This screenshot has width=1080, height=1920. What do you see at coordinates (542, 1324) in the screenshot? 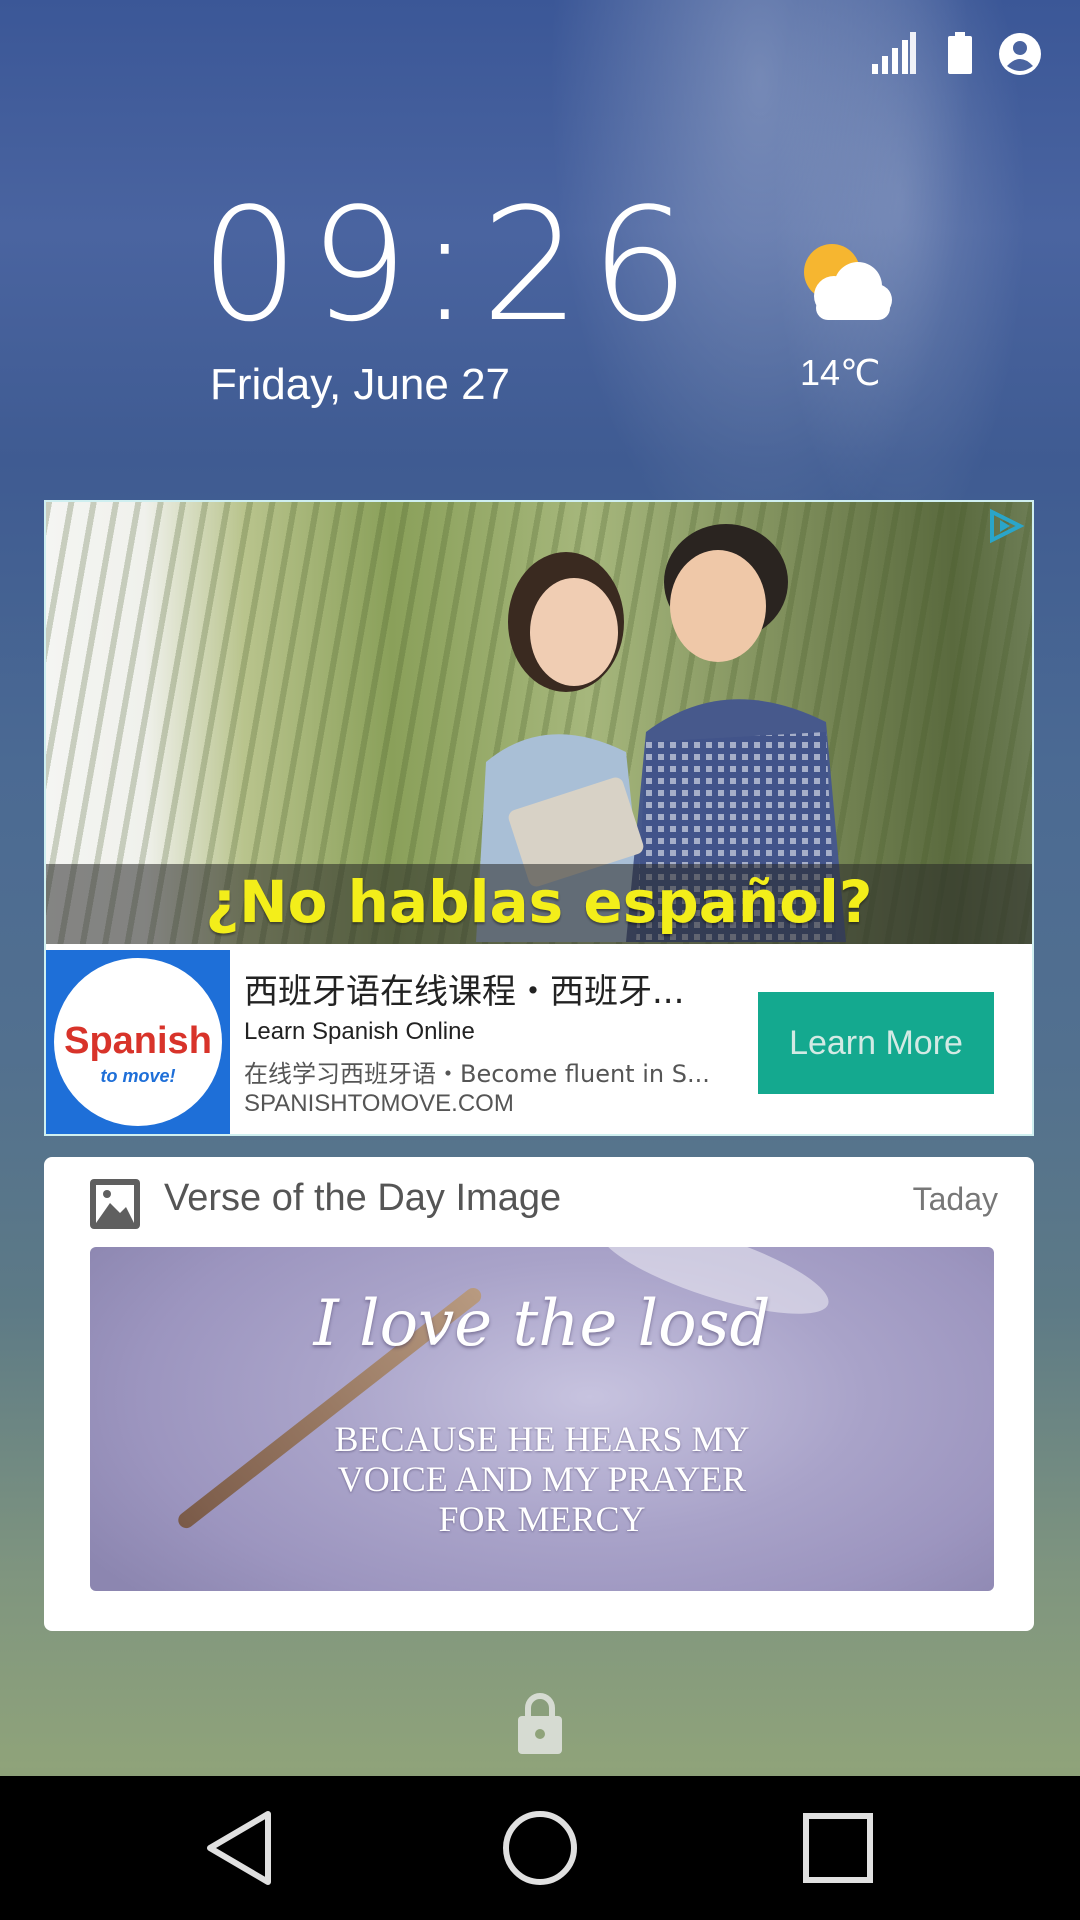
I see `verse-image-script-text: I love the losd` at bounding box center [542, 1324].